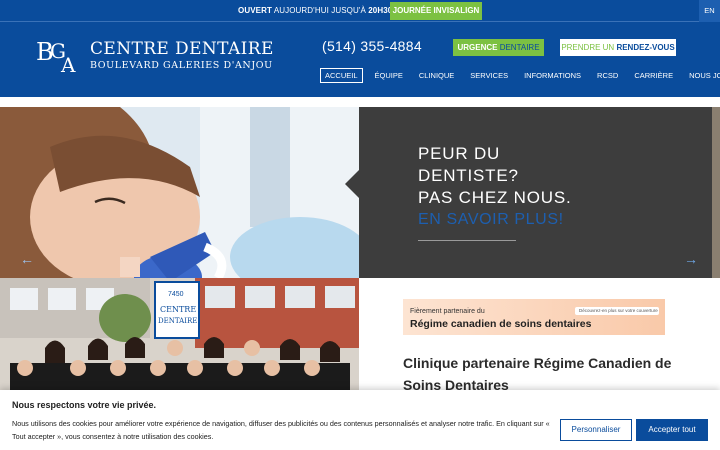  What do you see at coordinates (182, 49) in the screenshot?
I see `logo-title: CENTRE DENTAIRE` at bounding box center [182, 49].